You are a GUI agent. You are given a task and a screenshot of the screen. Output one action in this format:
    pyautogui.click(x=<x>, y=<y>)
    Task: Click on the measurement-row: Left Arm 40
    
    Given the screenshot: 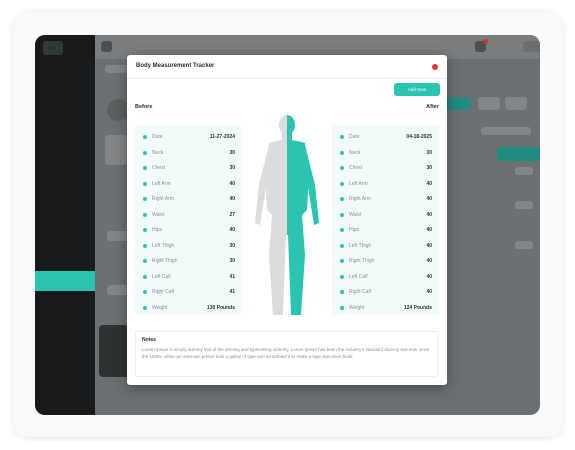 What is the action you would take?
    pyautogui.click(x=188, y=185)
    